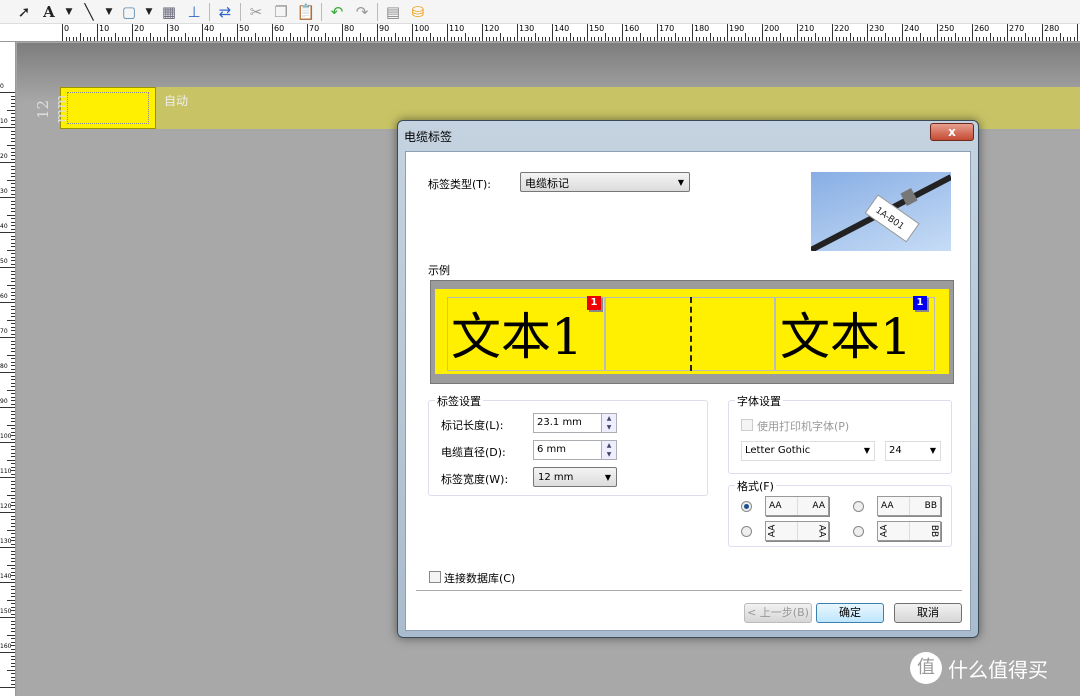 The image size is (1080, 696). Describe the element at coordinates (568, 450) in the screenshot. I see `diameter-input: 6 mm` at that location.